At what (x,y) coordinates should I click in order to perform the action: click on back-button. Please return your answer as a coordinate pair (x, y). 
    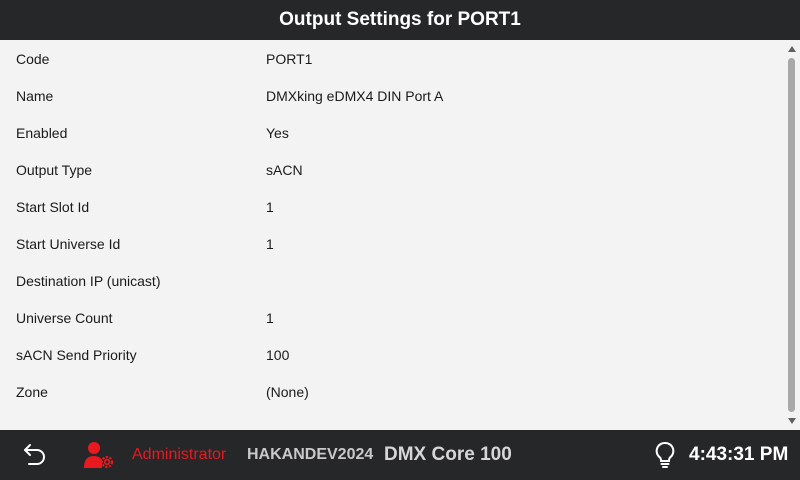
    Looking at the image, I should click on (35, 455).